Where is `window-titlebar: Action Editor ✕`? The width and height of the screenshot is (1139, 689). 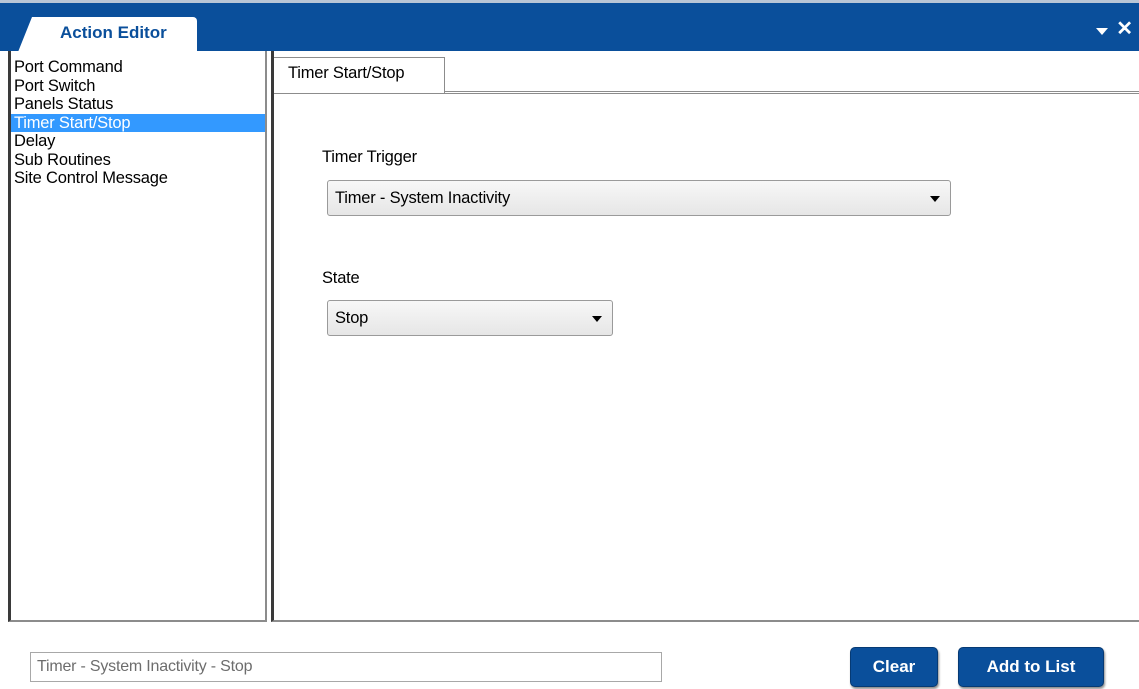
window-titlebar: Action Editor ✕ is located at coordinates (569, 26).